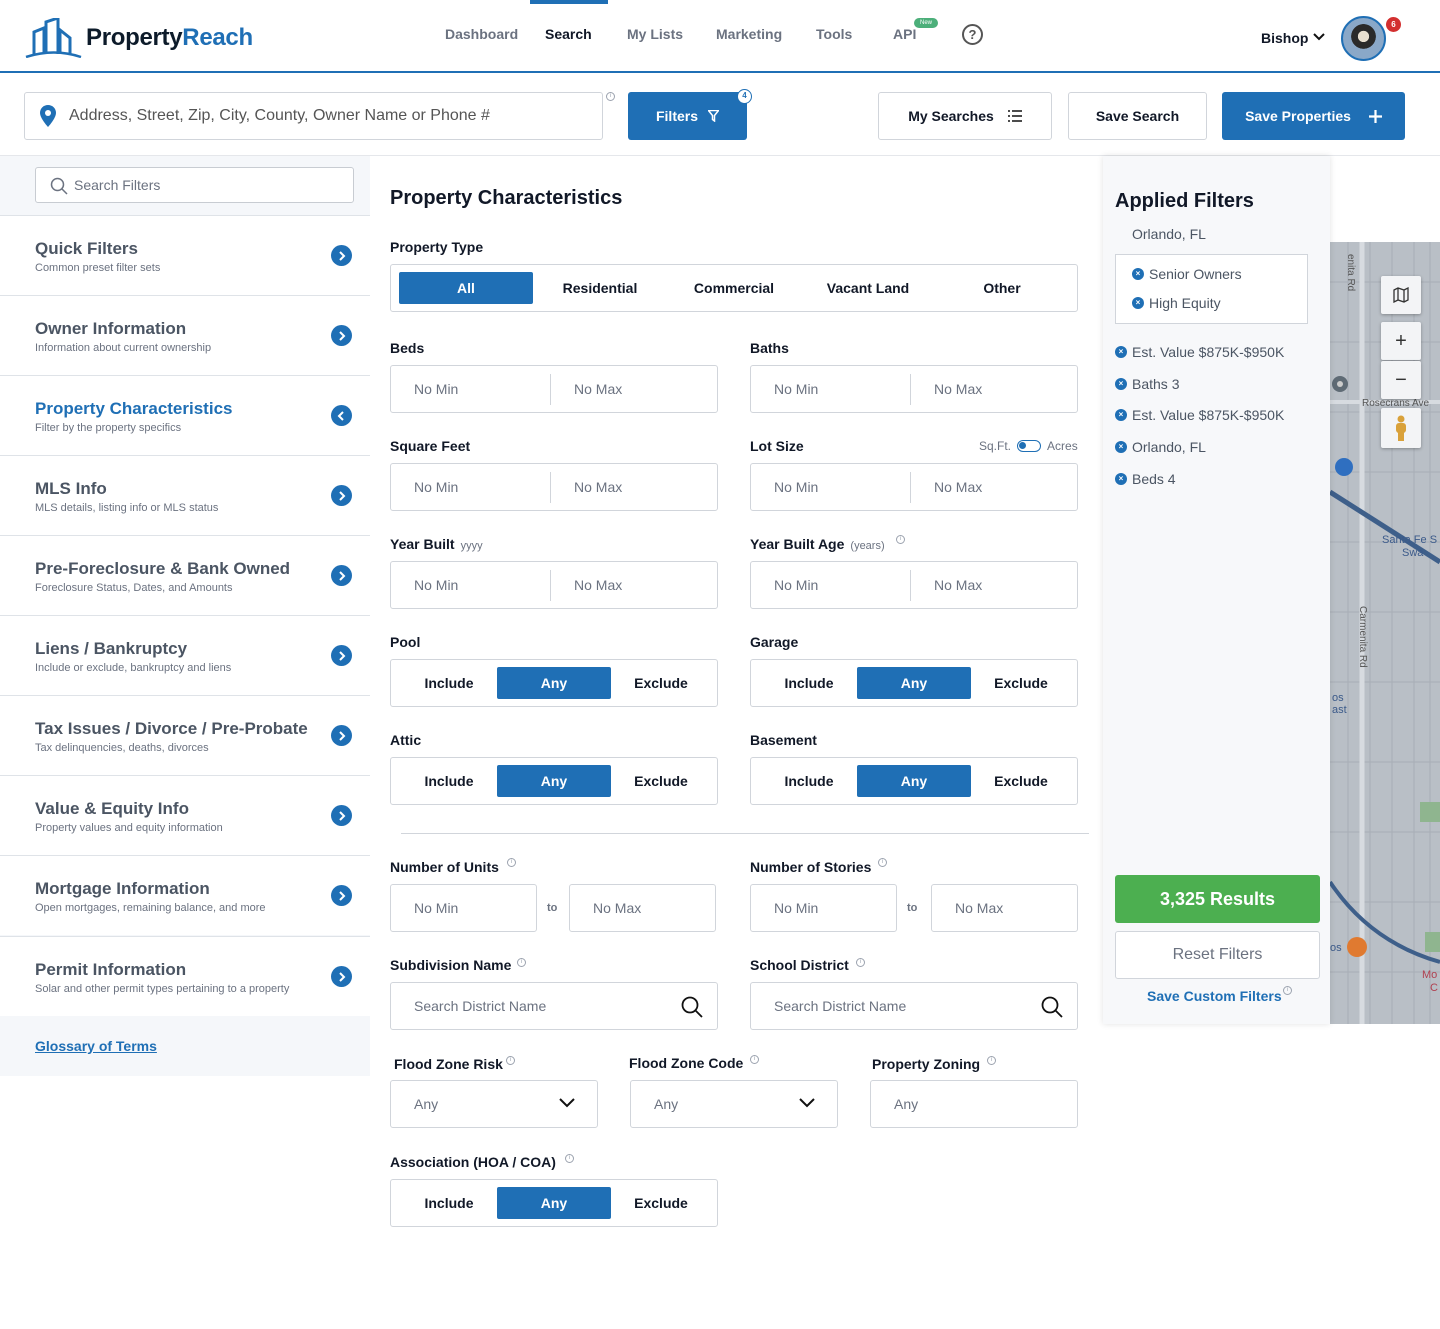 The width and height of the screenshot is (1440, 1329). Describe the element at coordinates (554, 683) in the screenshot. I see `pool-any: Any` at that location.